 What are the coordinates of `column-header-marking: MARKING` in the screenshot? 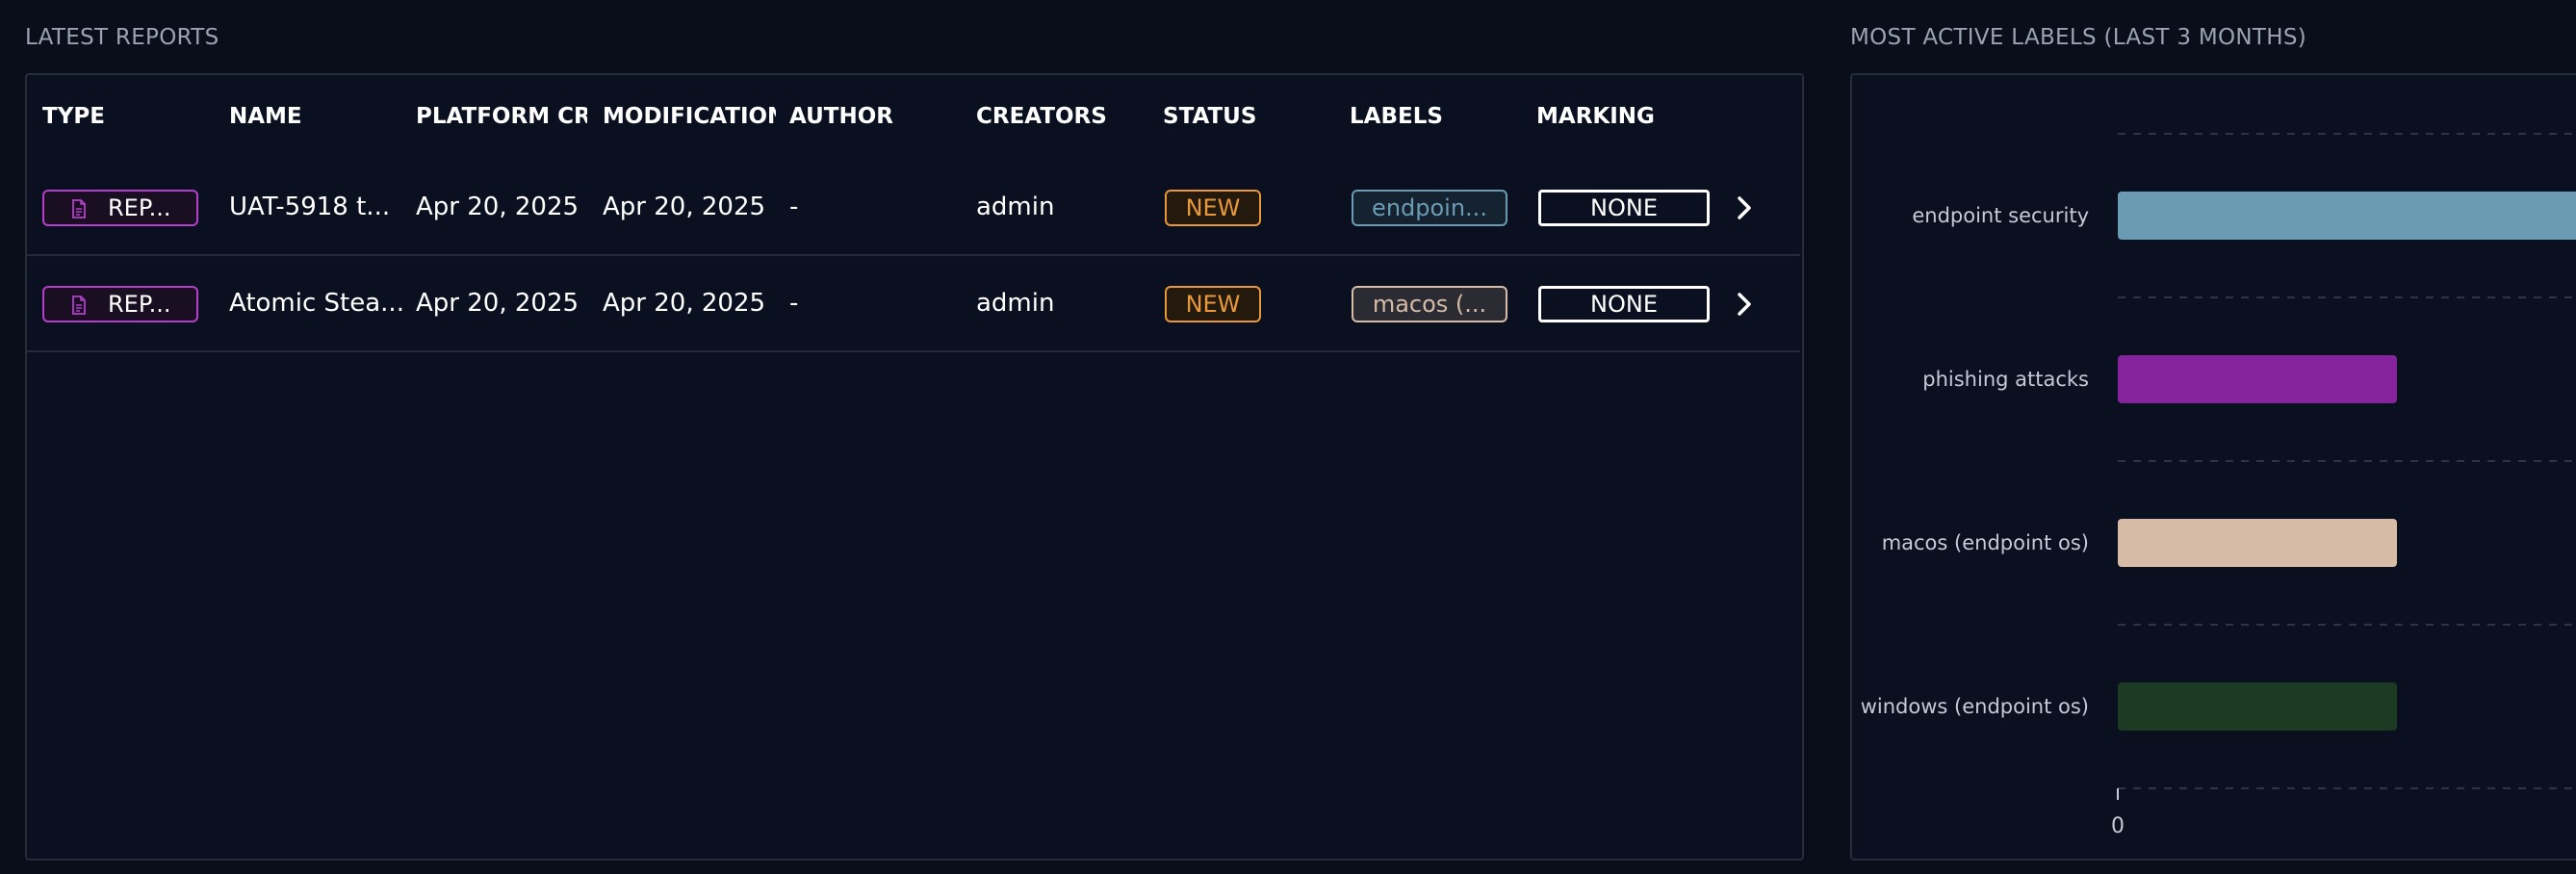 It's located at (1623, 116).